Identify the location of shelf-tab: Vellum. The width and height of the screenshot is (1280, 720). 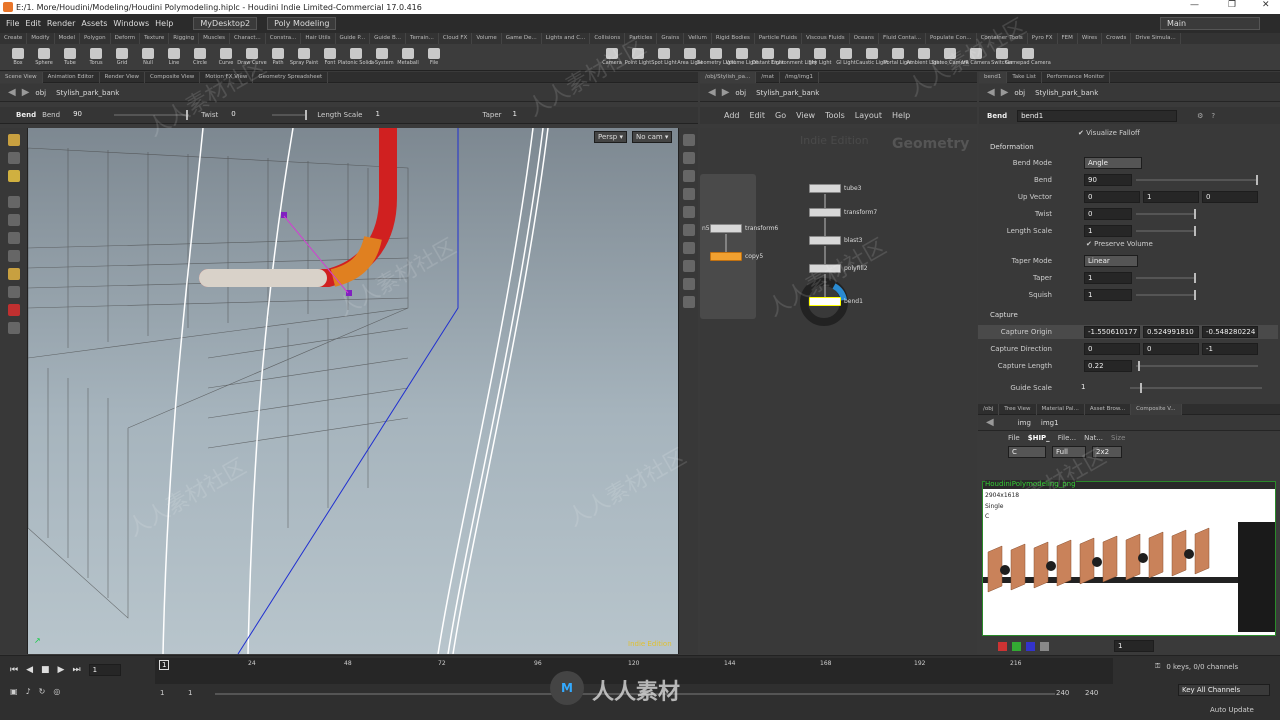
(698, 38).